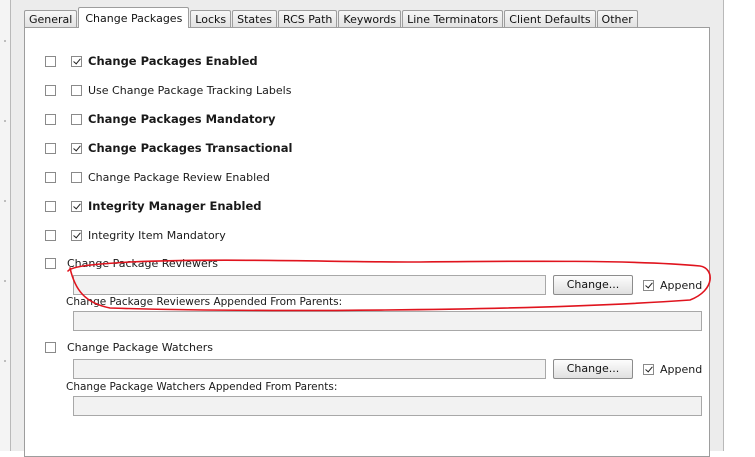 The width and height of the screenshot is (755, 457). I want to click on option-label: Change Packages Transactional, so click(190, 148).